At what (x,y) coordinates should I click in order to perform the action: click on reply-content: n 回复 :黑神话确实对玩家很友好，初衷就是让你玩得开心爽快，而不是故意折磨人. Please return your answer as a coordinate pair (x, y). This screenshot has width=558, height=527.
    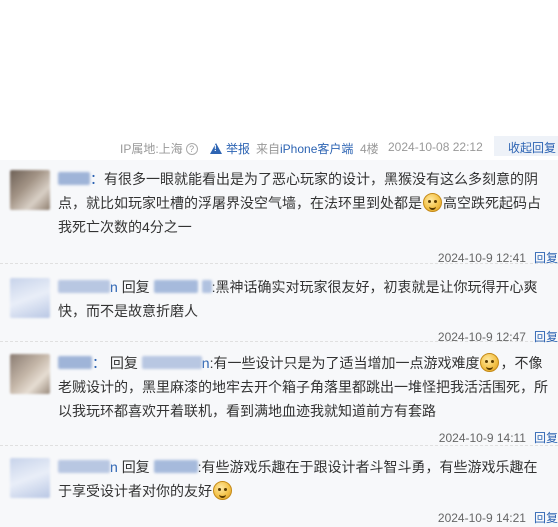
    Looking at the image, I should click on (298, 299).